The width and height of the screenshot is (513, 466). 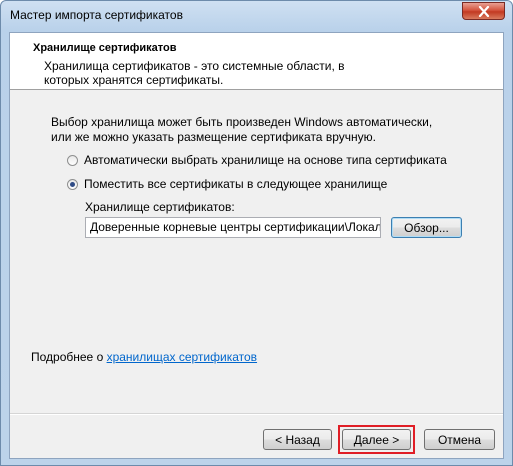 What do you see at coordinates (72, 160) in the screenshot?
I see `radio-auto-indicator` at bounding box center [72, 160].